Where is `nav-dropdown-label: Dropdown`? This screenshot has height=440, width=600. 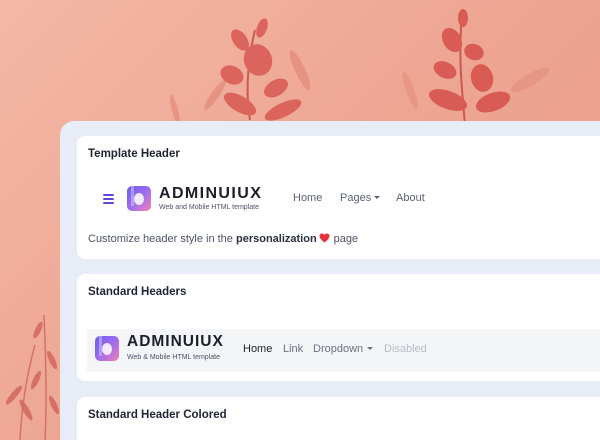
nav-dropdown-label: Dropdown is located at coordinates (338, 349).